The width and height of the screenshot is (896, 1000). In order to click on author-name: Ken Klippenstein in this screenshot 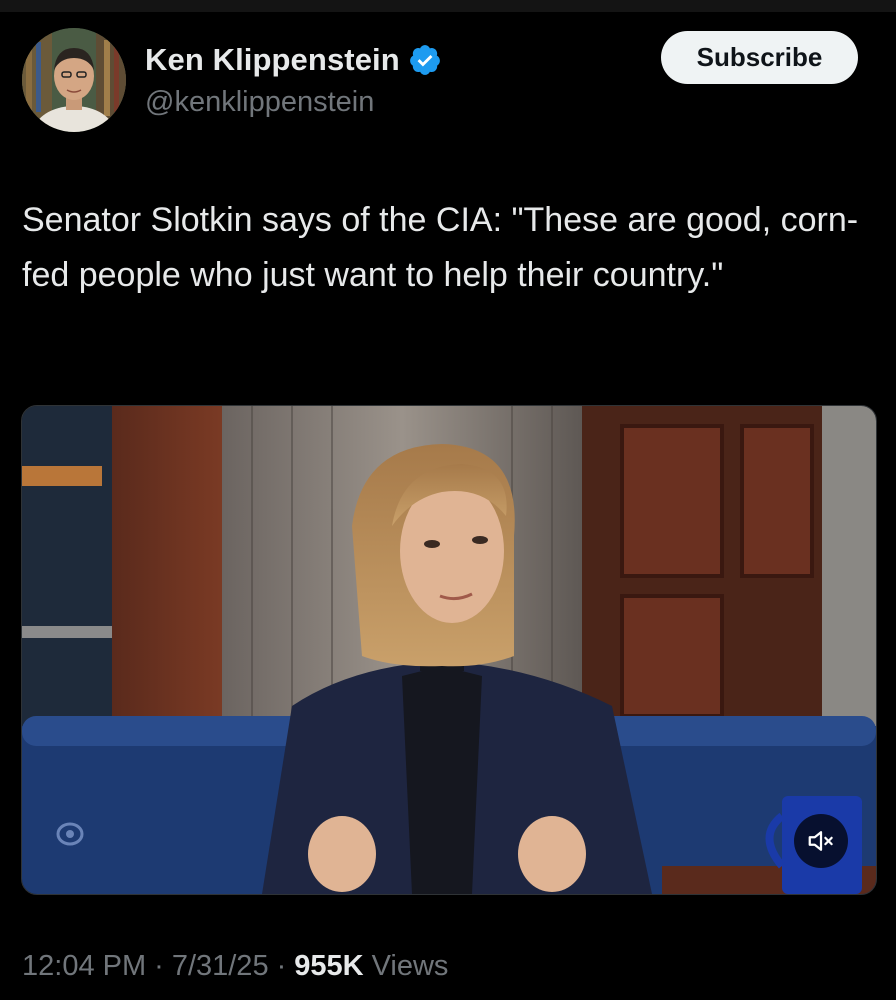, I will do `click(272, 60)`.